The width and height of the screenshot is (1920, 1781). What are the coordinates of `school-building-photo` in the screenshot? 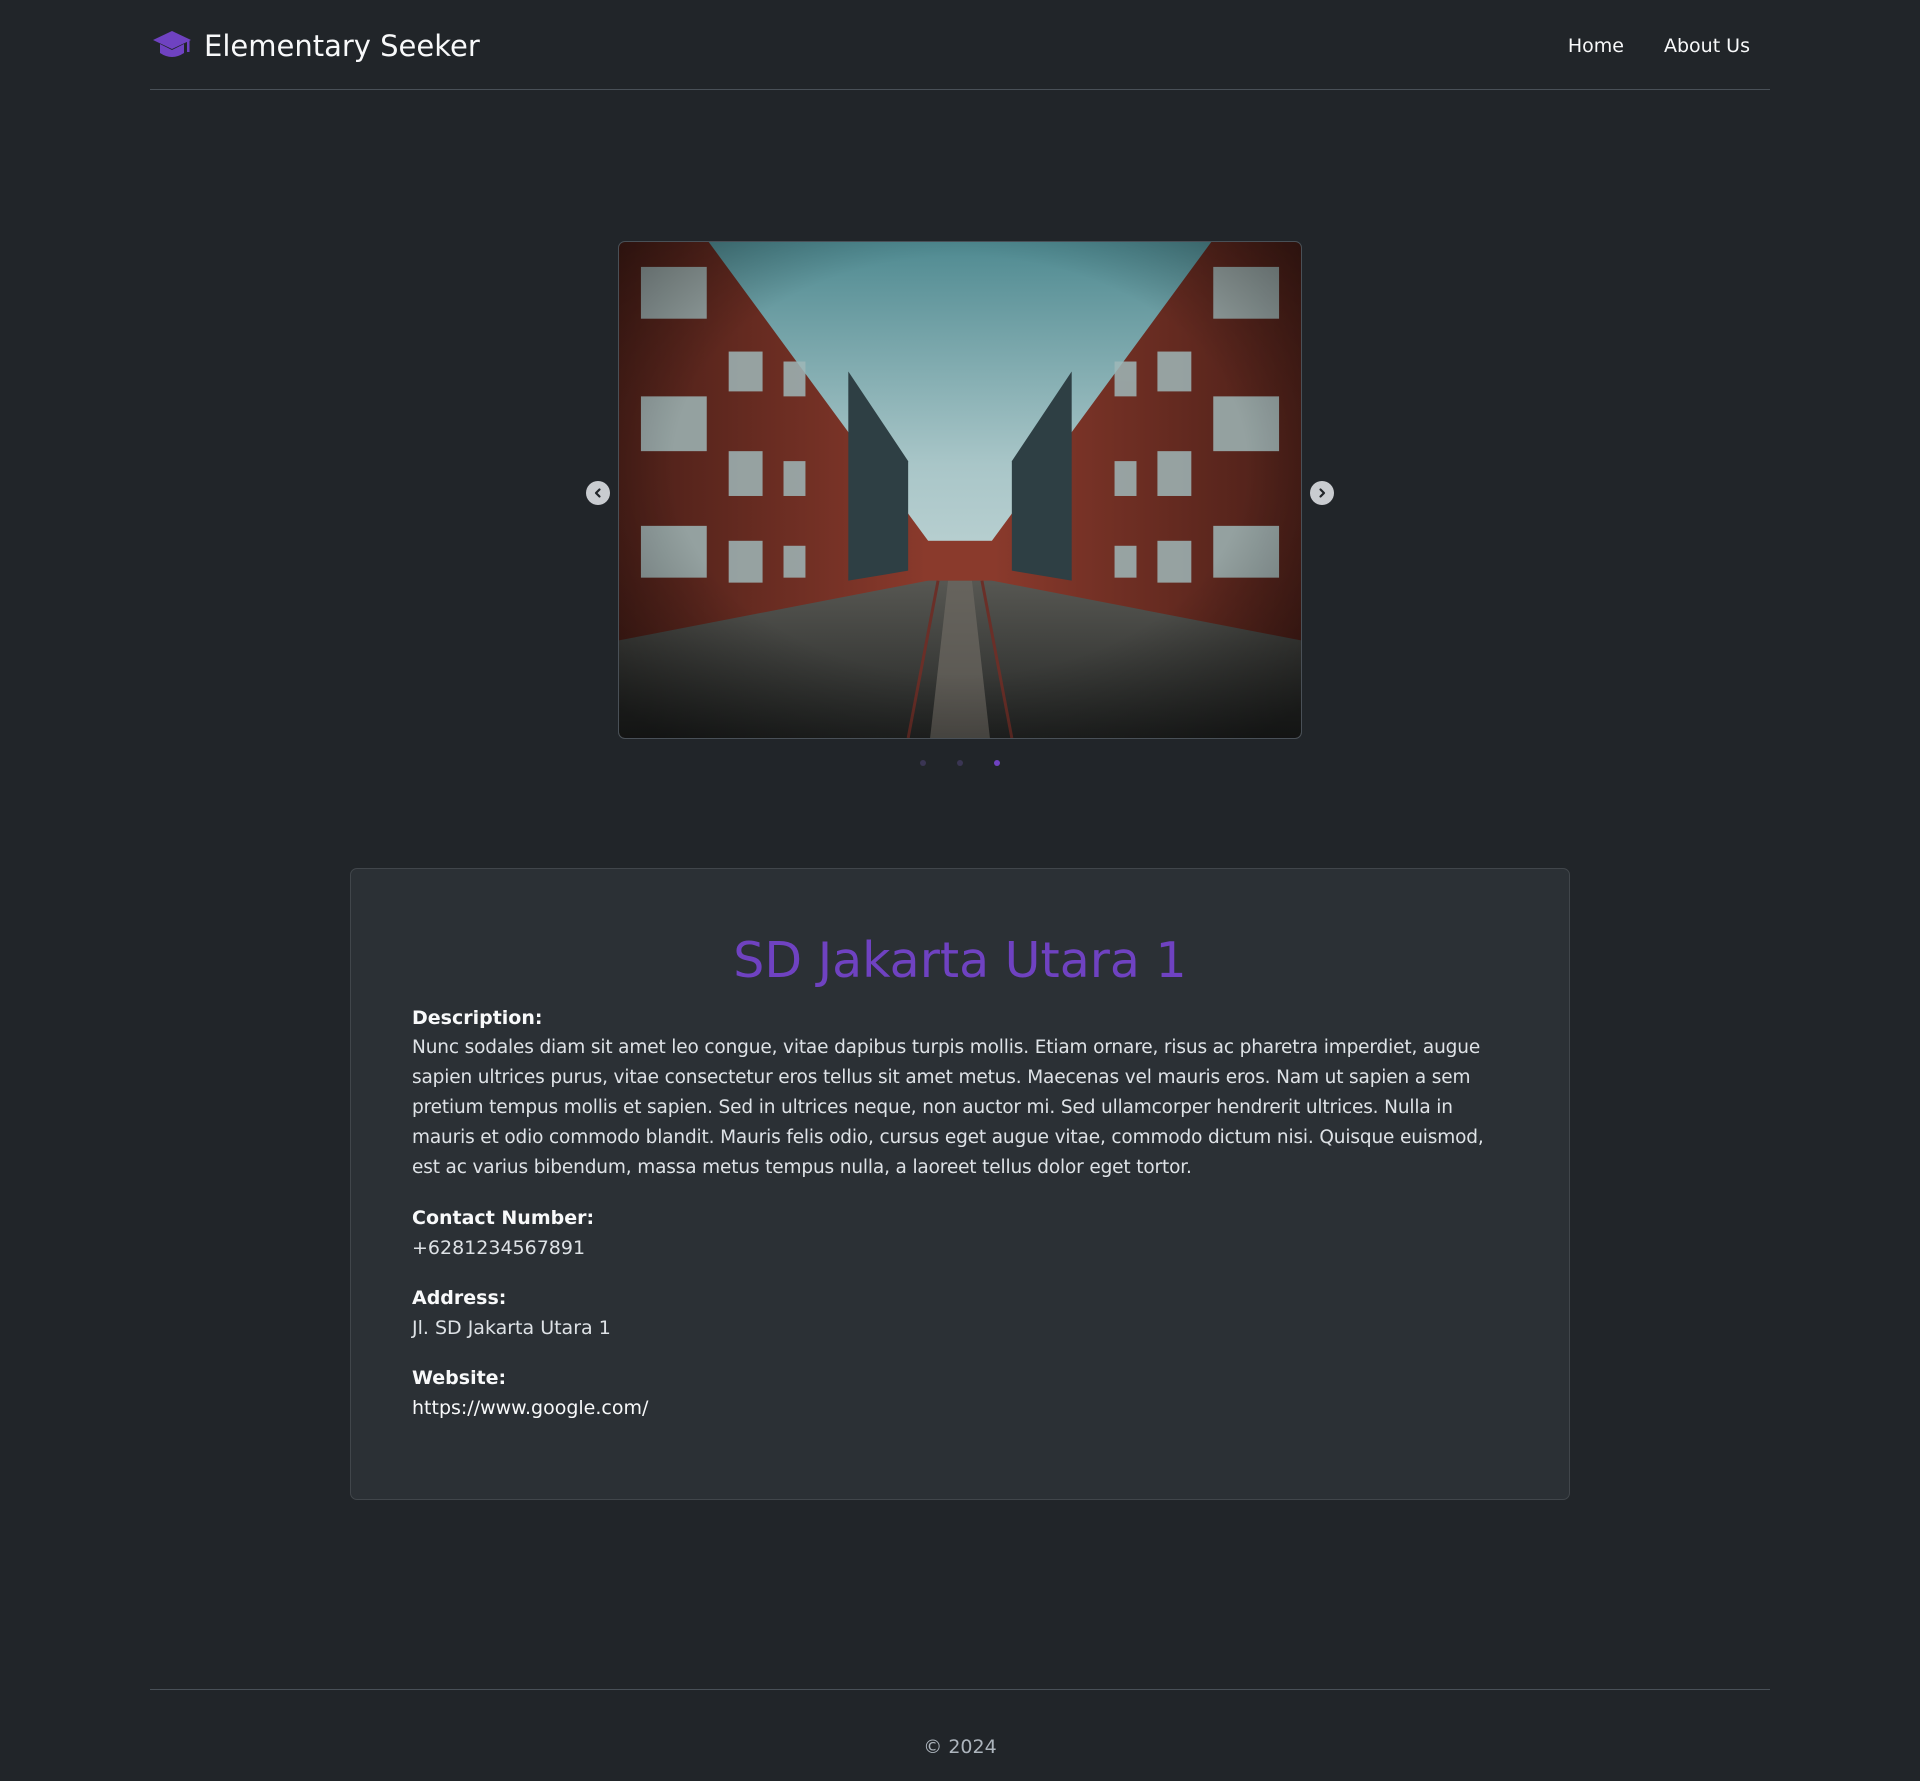 It's located at (960, 490).